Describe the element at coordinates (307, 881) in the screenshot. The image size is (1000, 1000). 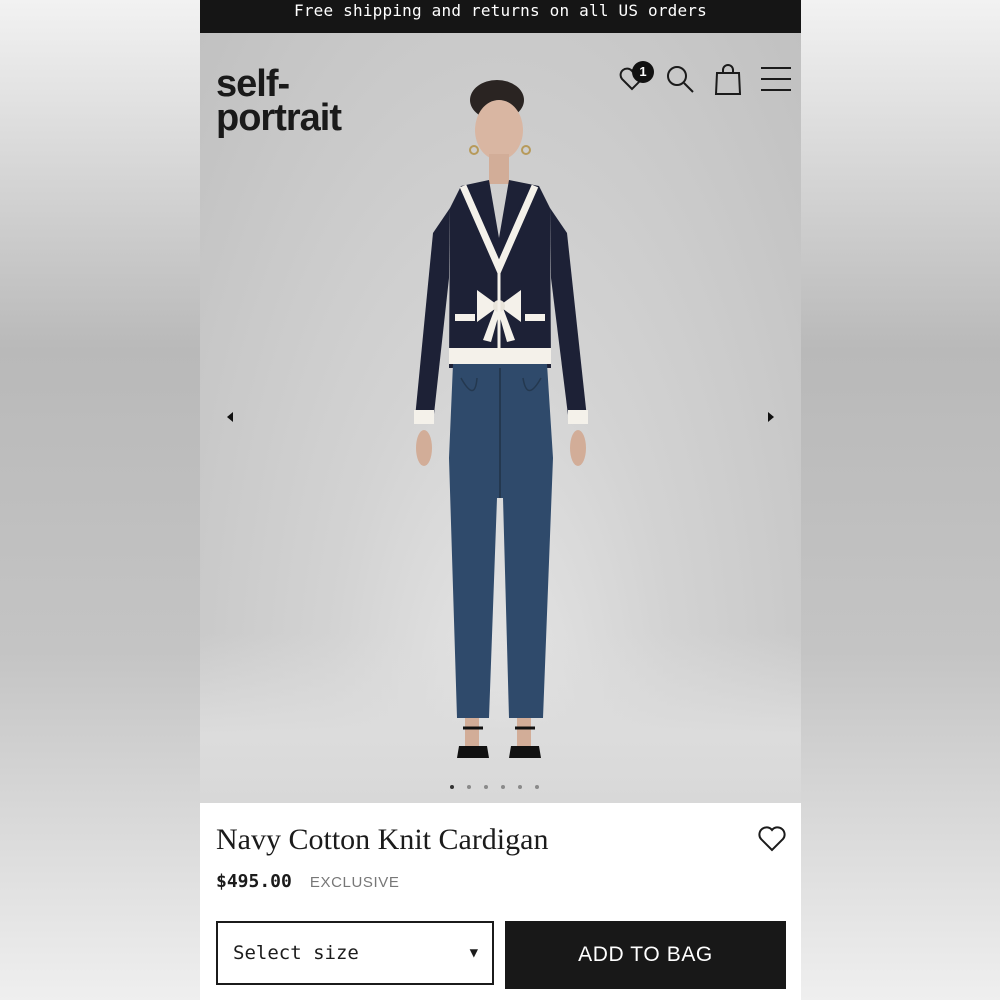
I see `price-row: $495.00 EXCLUSIVE` at that location.